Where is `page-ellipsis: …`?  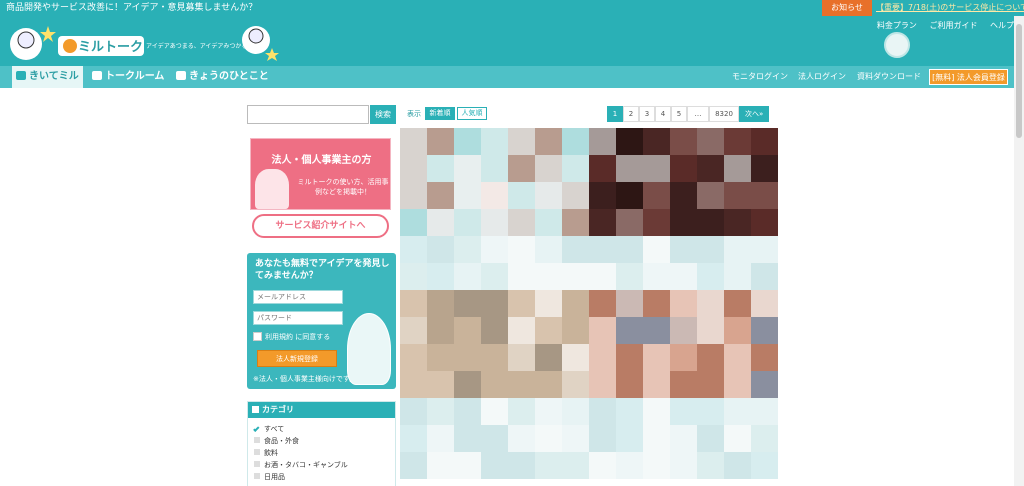
page-ellipsis: … is located at coordinates (698, 114).